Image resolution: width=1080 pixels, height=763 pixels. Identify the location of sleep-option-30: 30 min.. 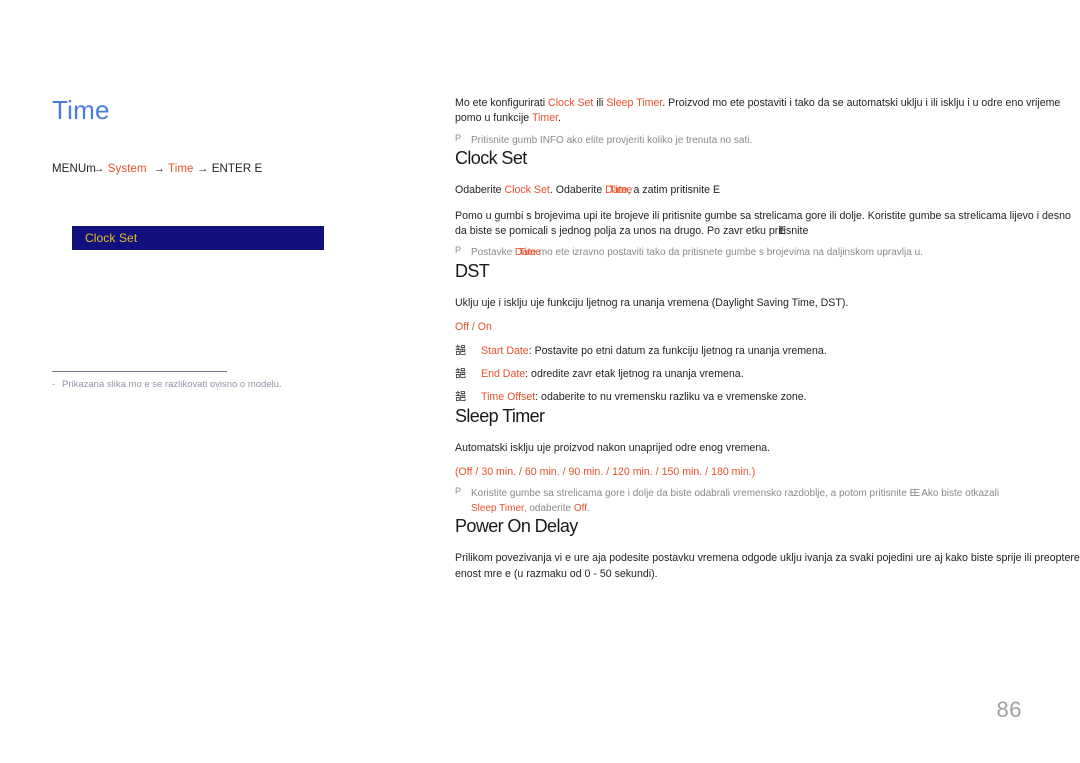
(499, 471).